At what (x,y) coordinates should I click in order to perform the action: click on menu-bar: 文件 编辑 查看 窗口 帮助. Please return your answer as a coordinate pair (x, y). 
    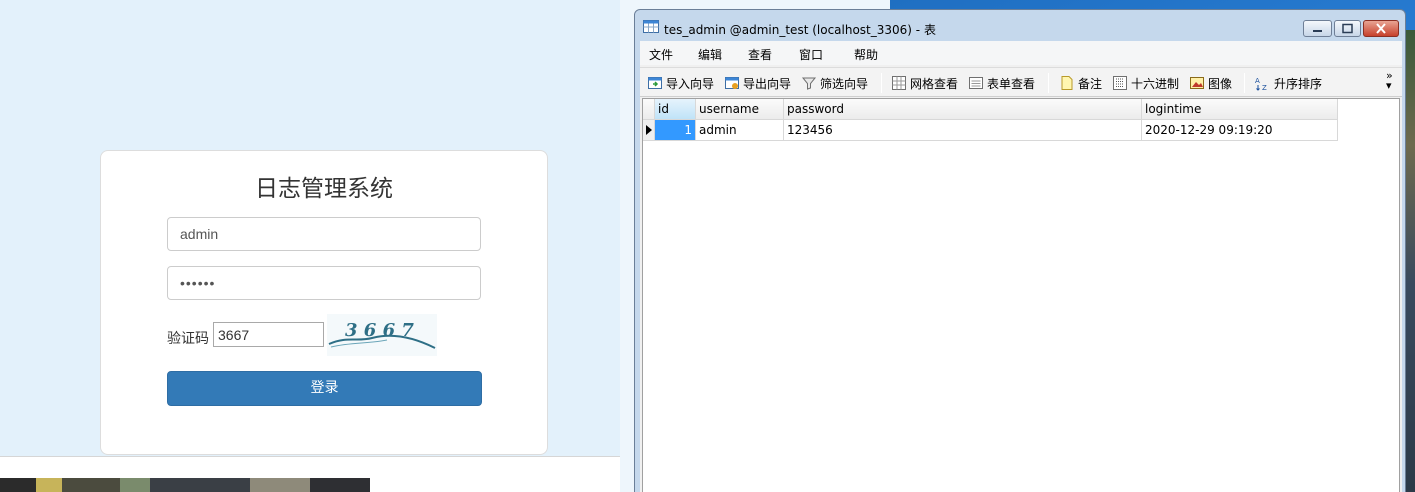
    Looking at the image, I should click on (1021, 53).